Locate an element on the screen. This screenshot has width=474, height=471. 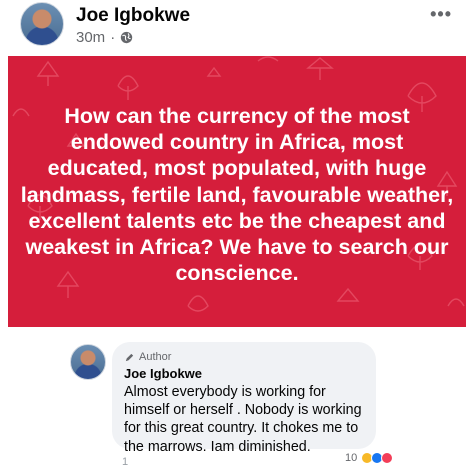
author-name: Joe Igbokwe is located at coordinates (133, 16).